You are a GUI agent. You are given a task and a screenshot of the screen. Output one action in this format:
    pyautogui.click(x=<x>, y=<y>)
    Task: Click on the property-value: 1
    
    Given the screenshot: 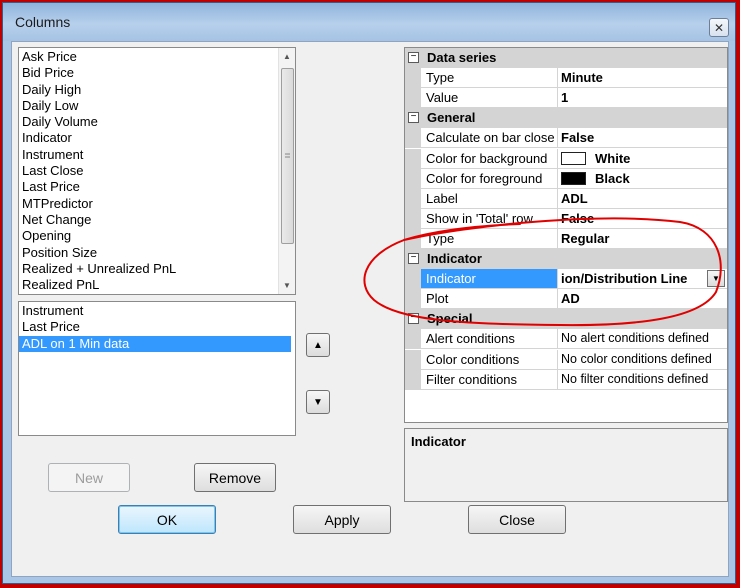 What is the action you would take?
    pyautogui.click(x=642, y=98)
    